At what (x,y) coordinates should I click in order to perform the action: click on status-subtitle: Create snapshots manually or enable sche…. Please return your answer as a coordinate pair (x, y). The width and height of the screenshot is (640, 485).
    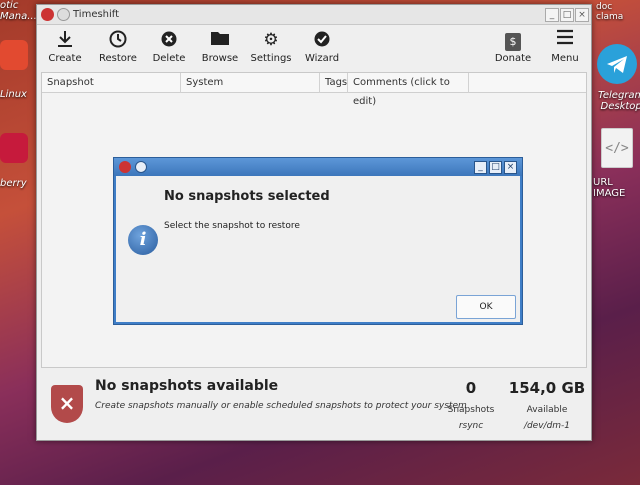
    Looking at the image, I should click on (281, 406).